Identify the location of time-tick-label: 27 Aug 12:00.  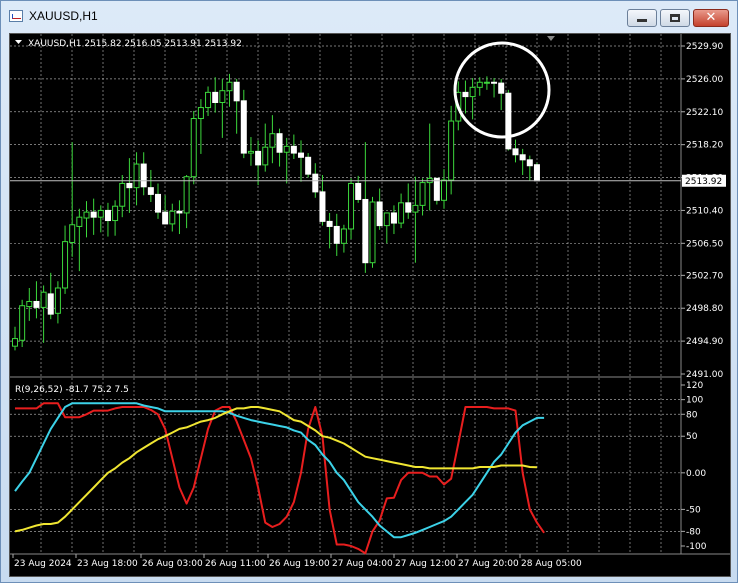
(425, 564).